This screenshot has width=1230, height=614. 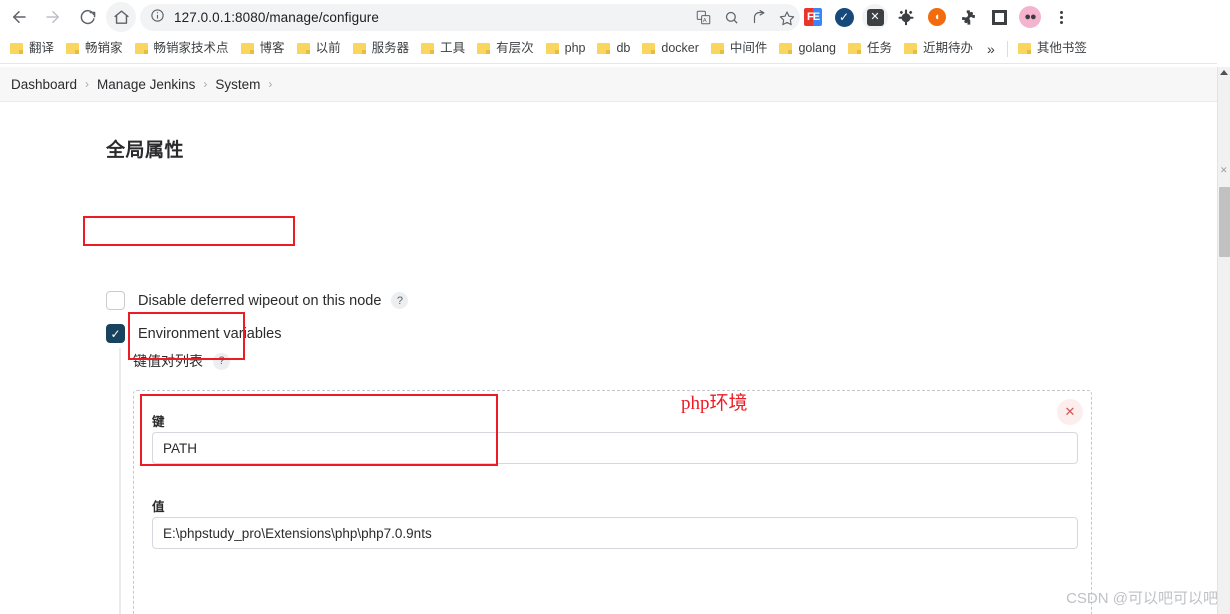 I want to click on help-icon-kv-list: ?, so click(x=221, y=361).